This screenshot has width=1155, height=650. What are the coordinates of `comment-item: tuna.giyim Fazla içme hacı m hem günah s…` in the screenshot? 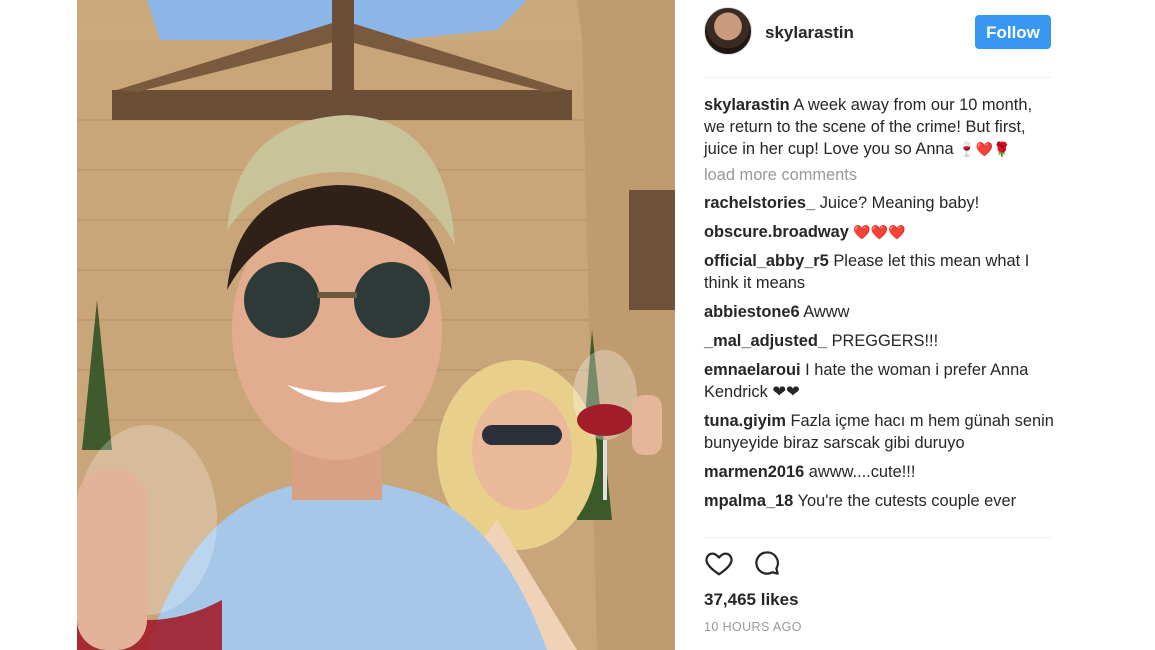 It's located at (879, 432).